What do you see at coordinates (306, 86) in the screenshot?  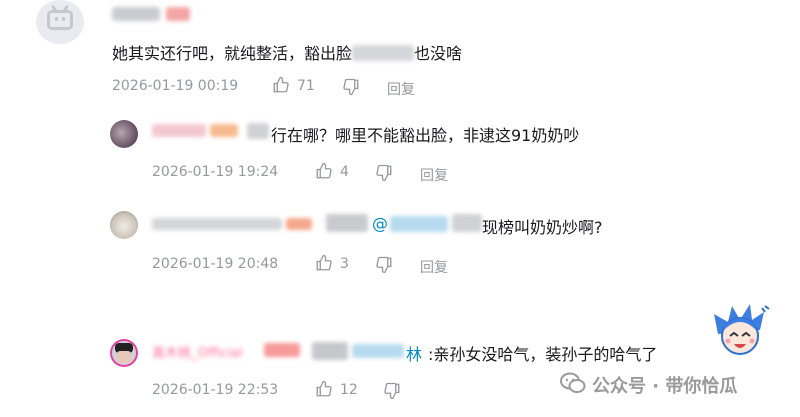 I see `like-count: 71` at bounding box center [306, 86].